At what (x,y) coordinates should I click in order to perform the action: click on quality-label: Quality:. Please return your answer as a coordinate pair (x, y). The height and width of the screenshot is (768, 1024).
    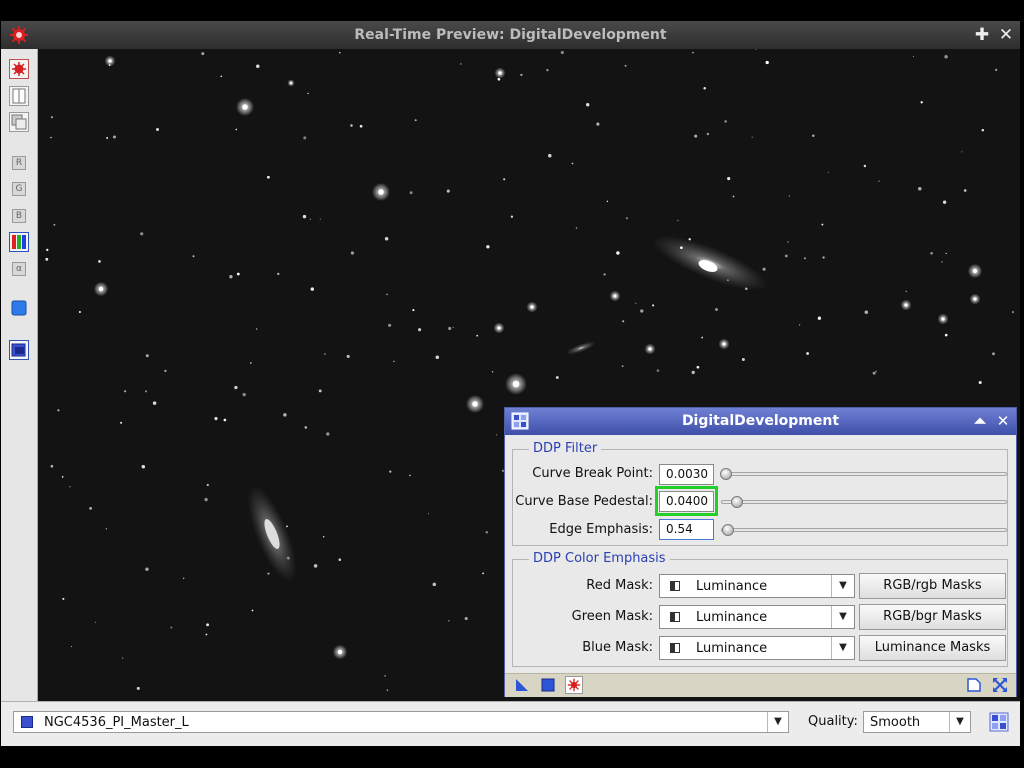
    Looking at the image, I should click on (833, 721).